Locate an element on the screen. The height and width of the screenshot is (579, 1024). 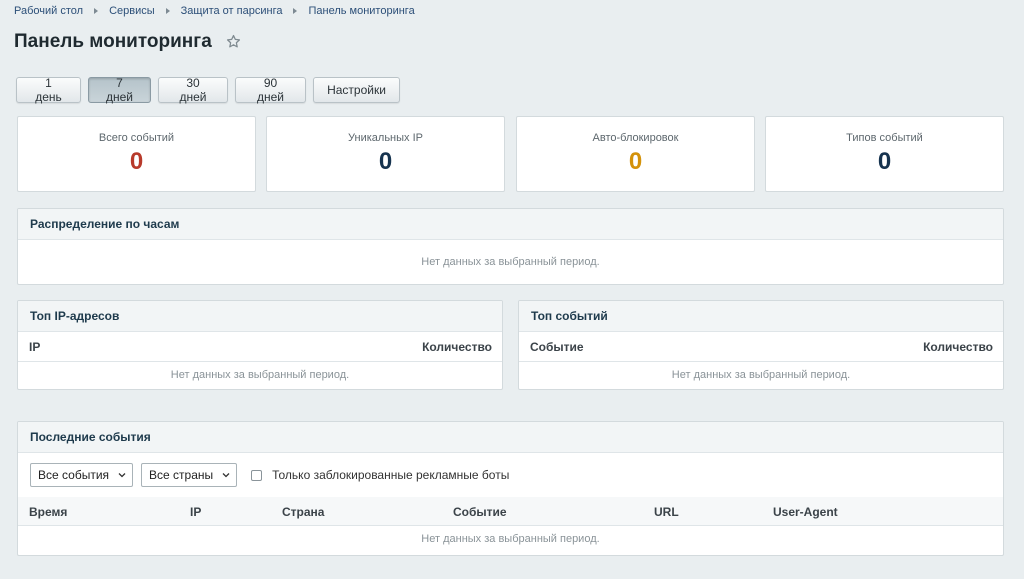
only-blocked-bots-checkbox is located at coordinates (257, 475).